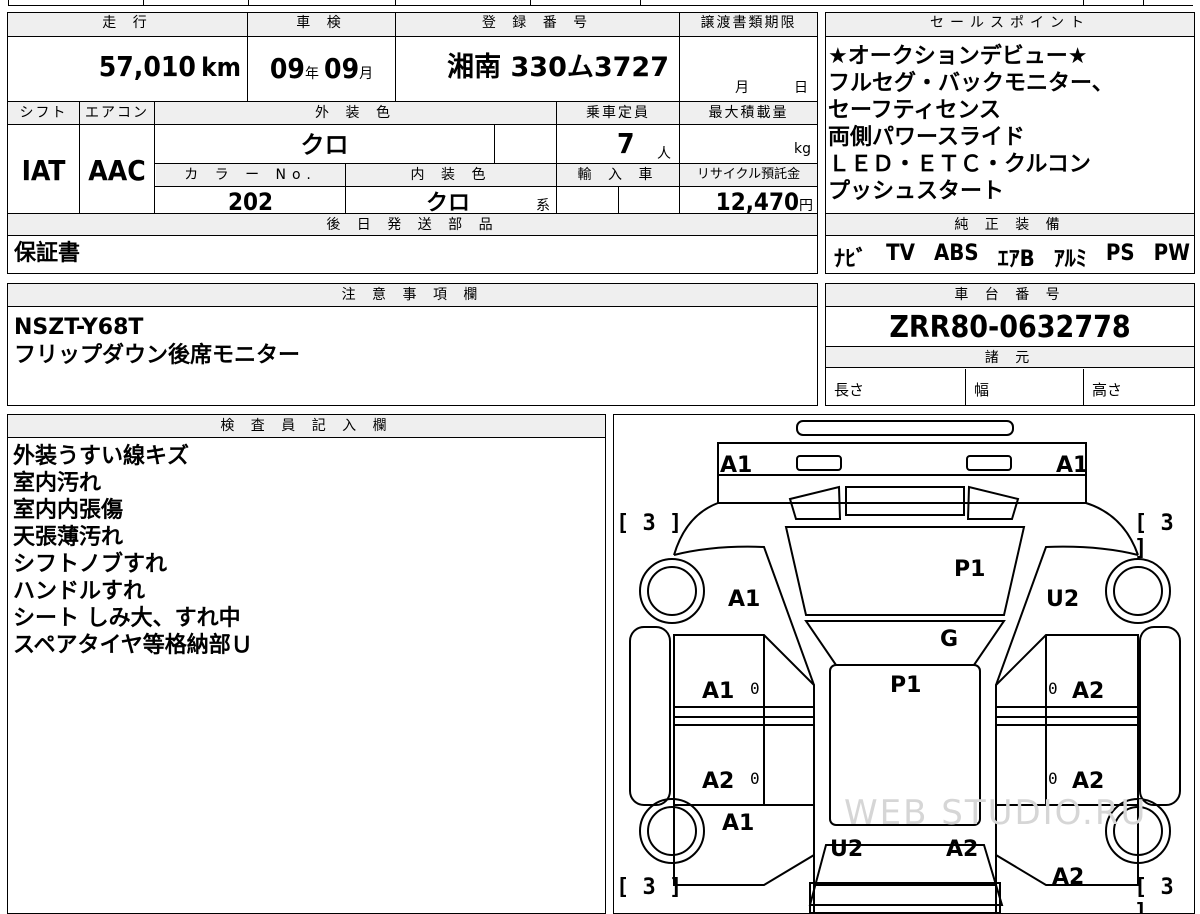  What do you see at coordinates (1010, 295) in the screenshot?
I see `chassis-header: 車 台 番 号` at bounding box center [1010, 295].